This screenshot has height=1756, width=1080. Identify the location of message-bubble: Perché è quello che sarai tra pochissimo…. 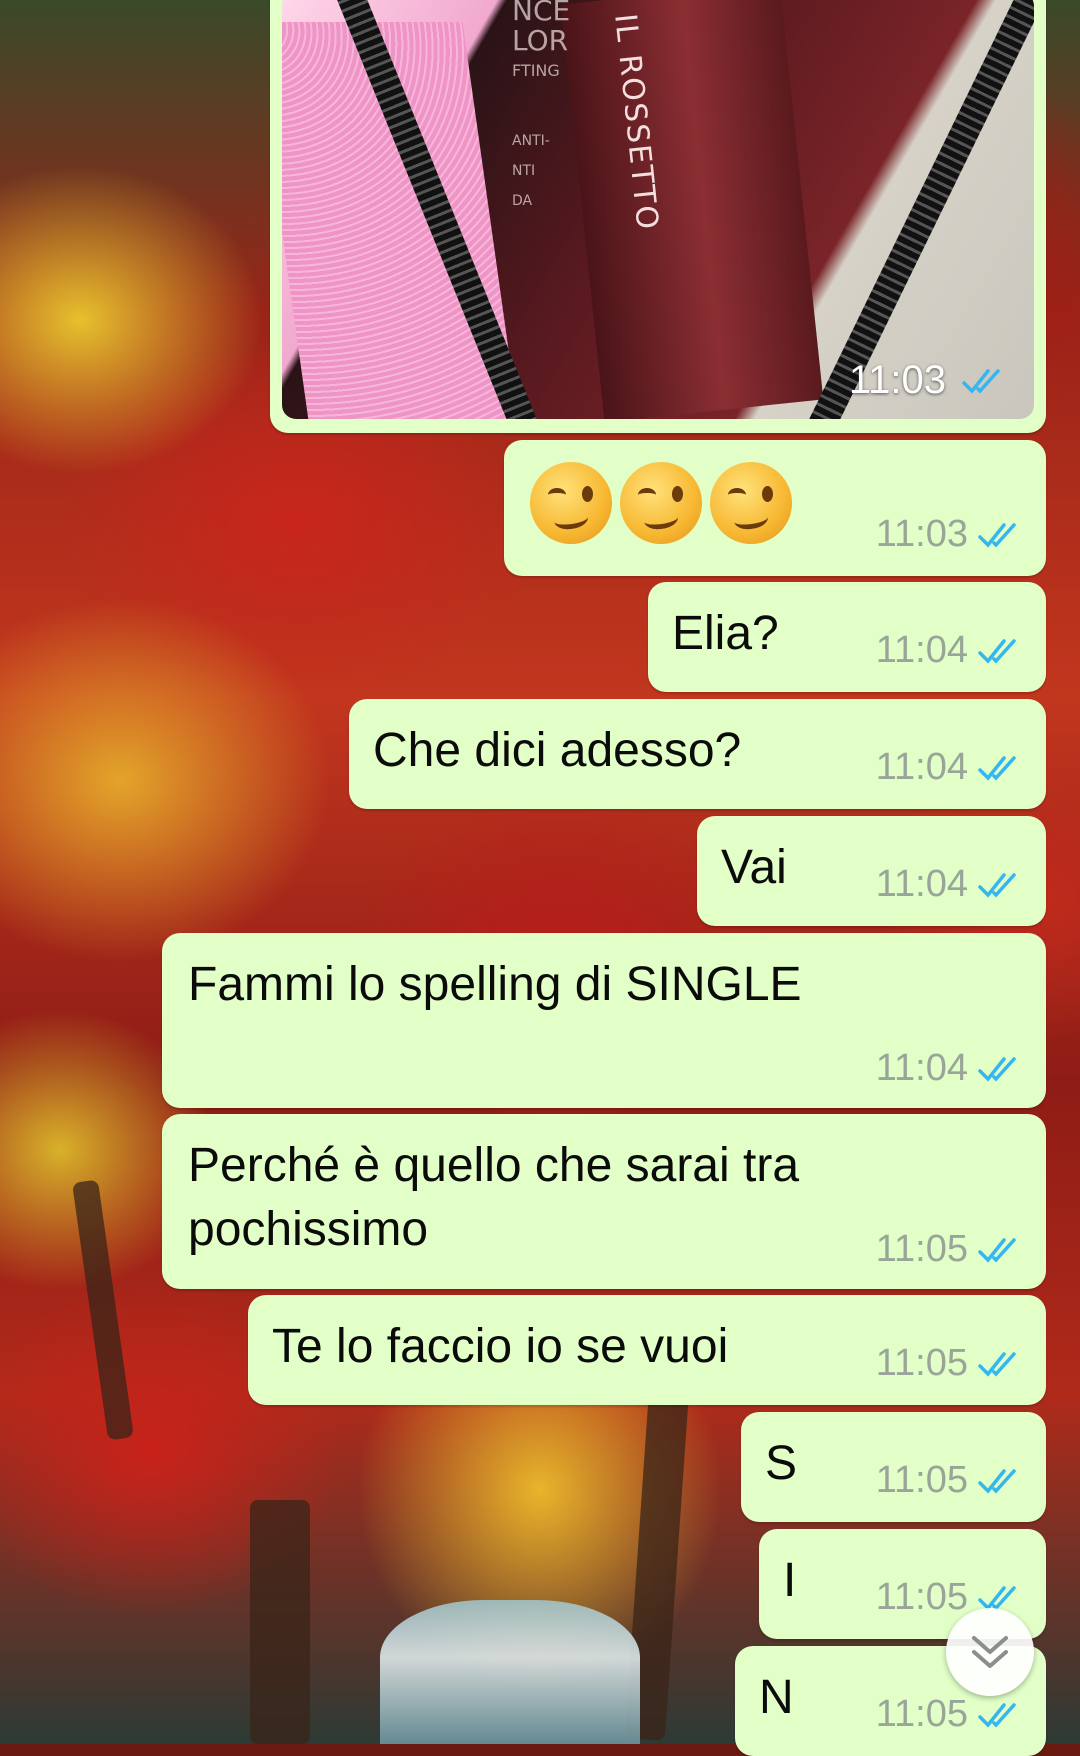
(604, 1201).